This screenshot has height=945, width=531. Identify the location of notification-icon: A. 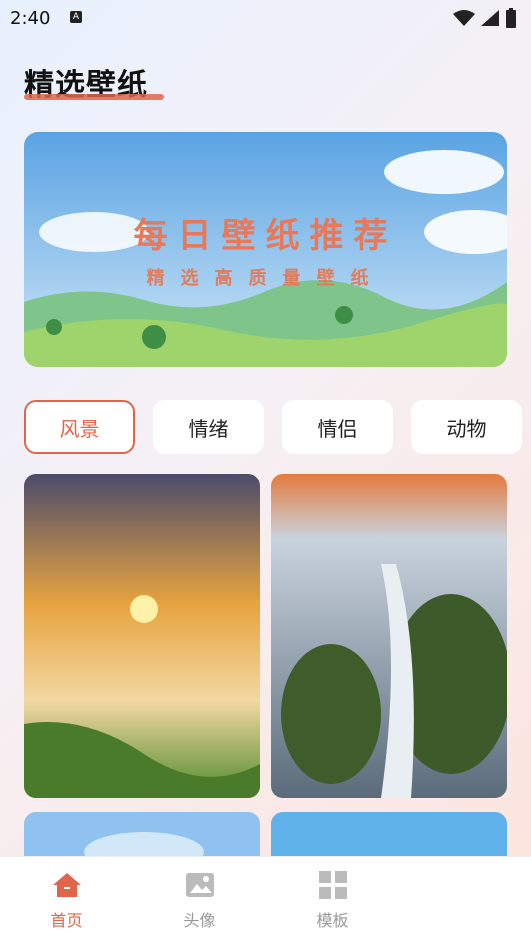
(76, 17).